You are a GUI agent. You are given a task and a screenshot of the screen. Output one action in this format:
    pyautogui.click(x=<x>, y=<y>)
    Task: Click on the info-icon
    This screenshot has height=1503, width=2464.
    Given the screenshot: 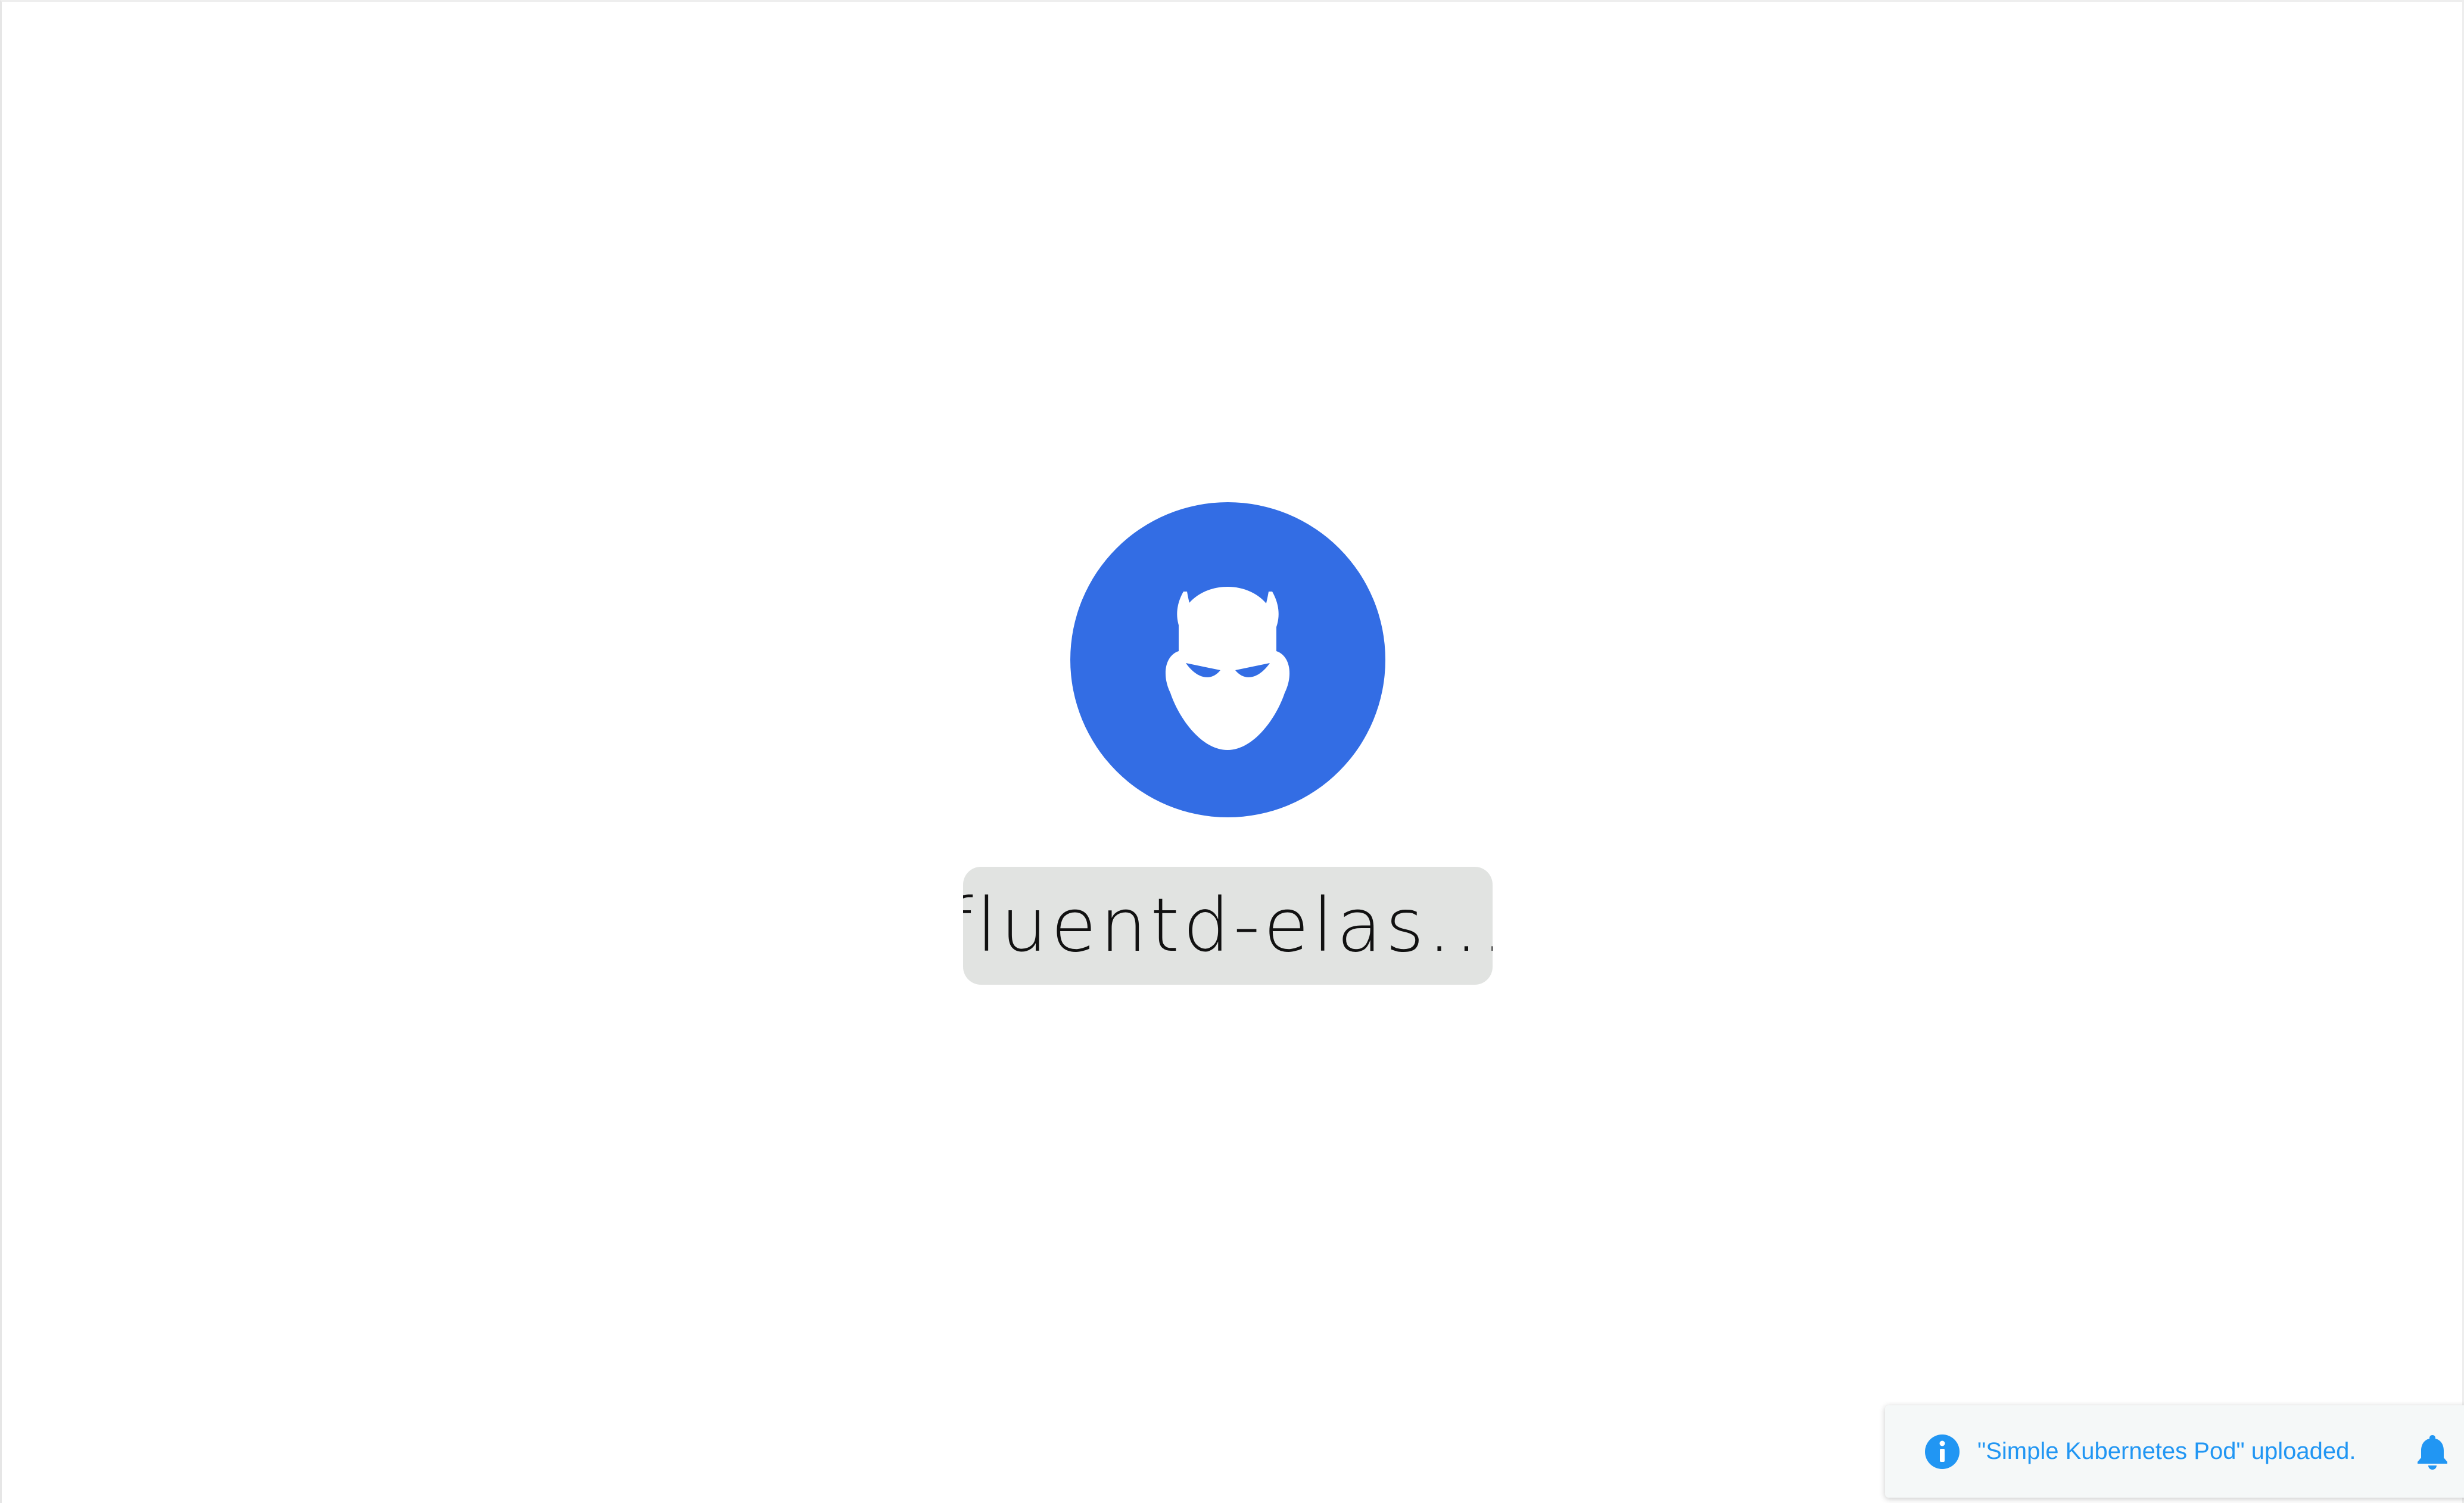 What is the action you would take?
    pyautogui.click(x=1942, y=1452)
    